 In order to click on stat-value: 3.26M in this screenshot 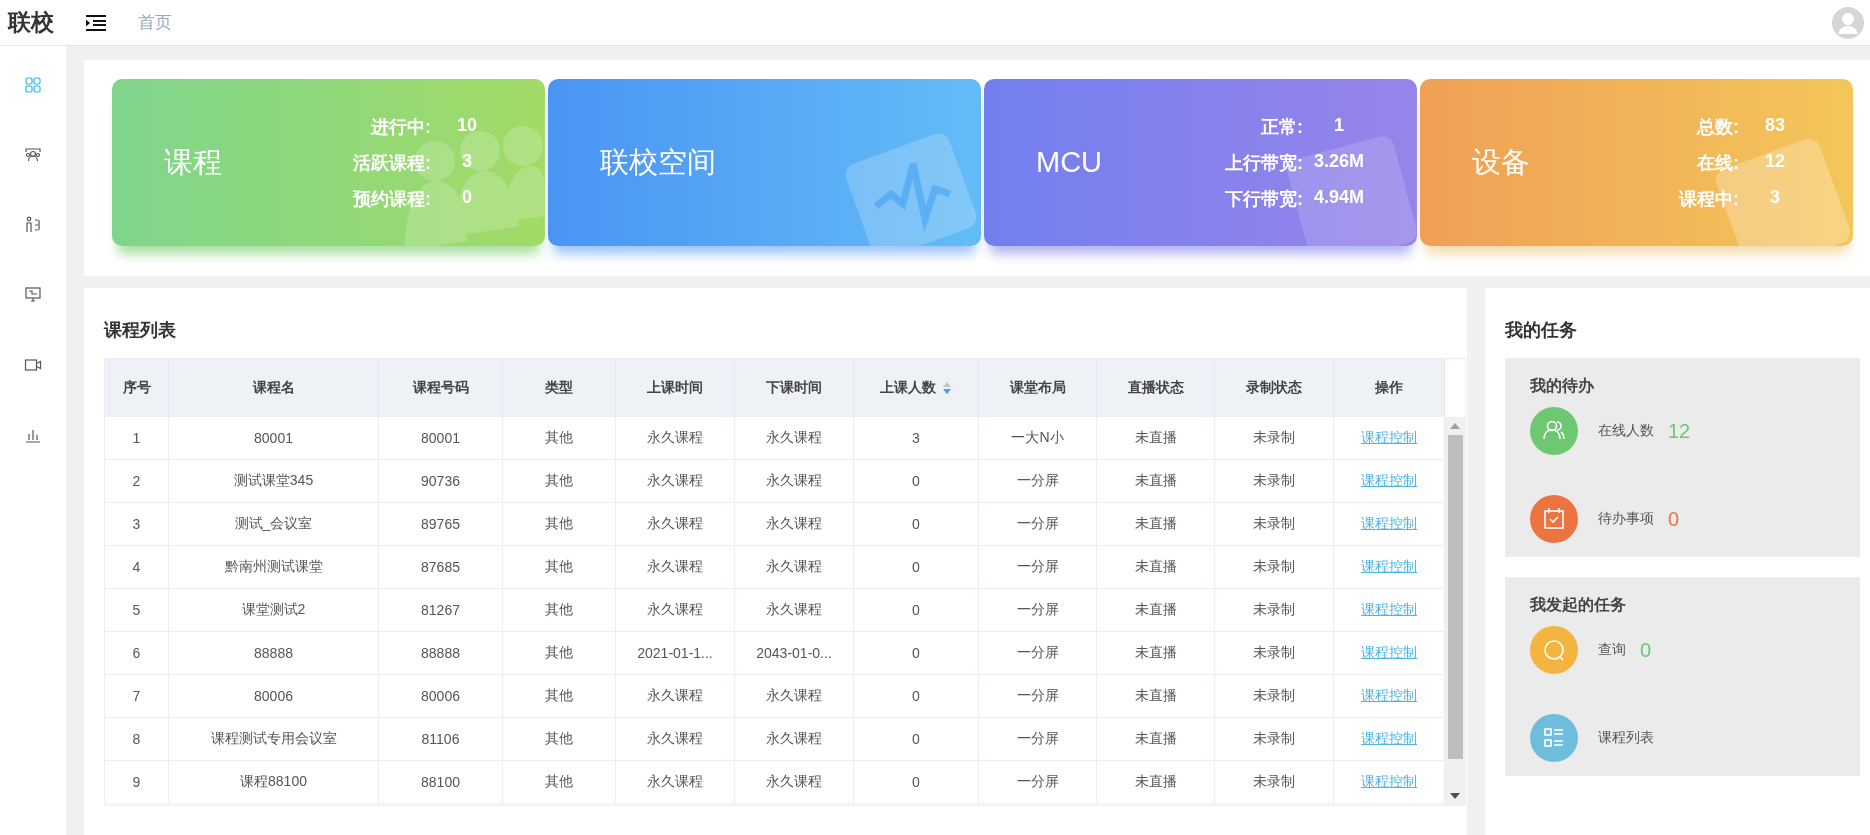, I will do `click(1339, 161)`.